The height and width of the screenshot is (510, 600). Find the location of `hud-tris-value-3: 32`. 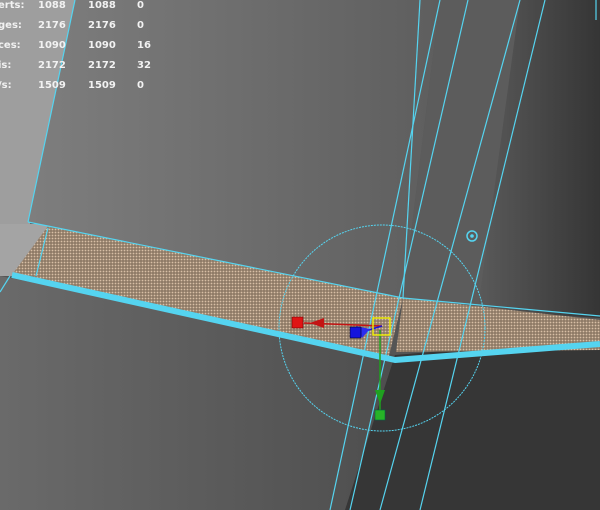

hud-tris-value-3: 32 is located at coordinates (144, 65).